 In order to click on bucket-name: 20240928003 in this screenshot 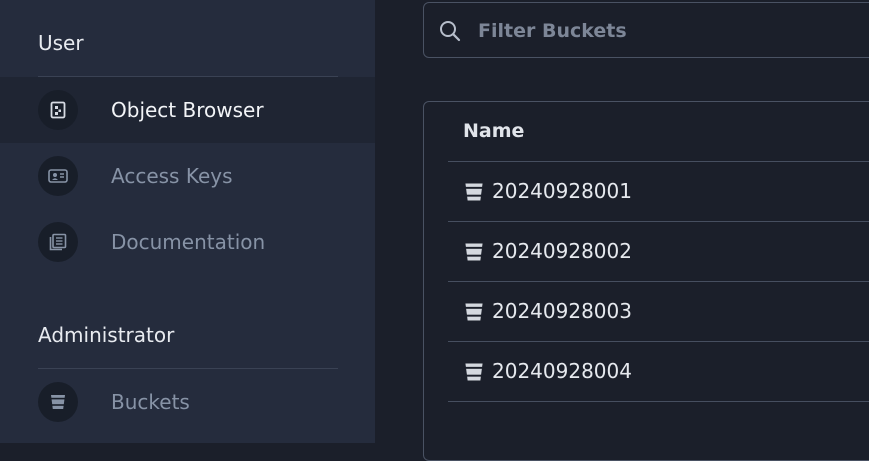, I will do `click(562, 311)`.